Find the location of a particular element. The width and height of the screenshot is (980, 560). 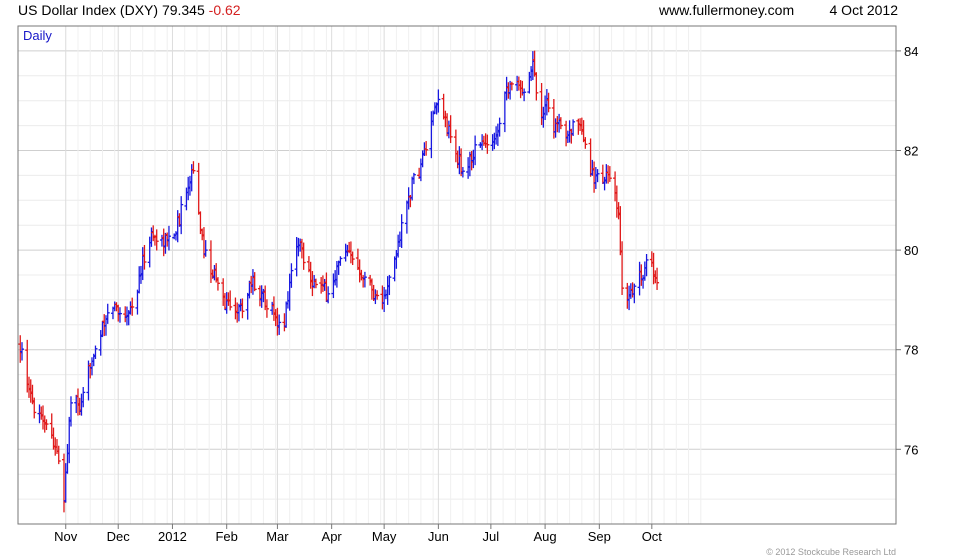

y-tick-label: 76 is located at coordinates (911, 449).